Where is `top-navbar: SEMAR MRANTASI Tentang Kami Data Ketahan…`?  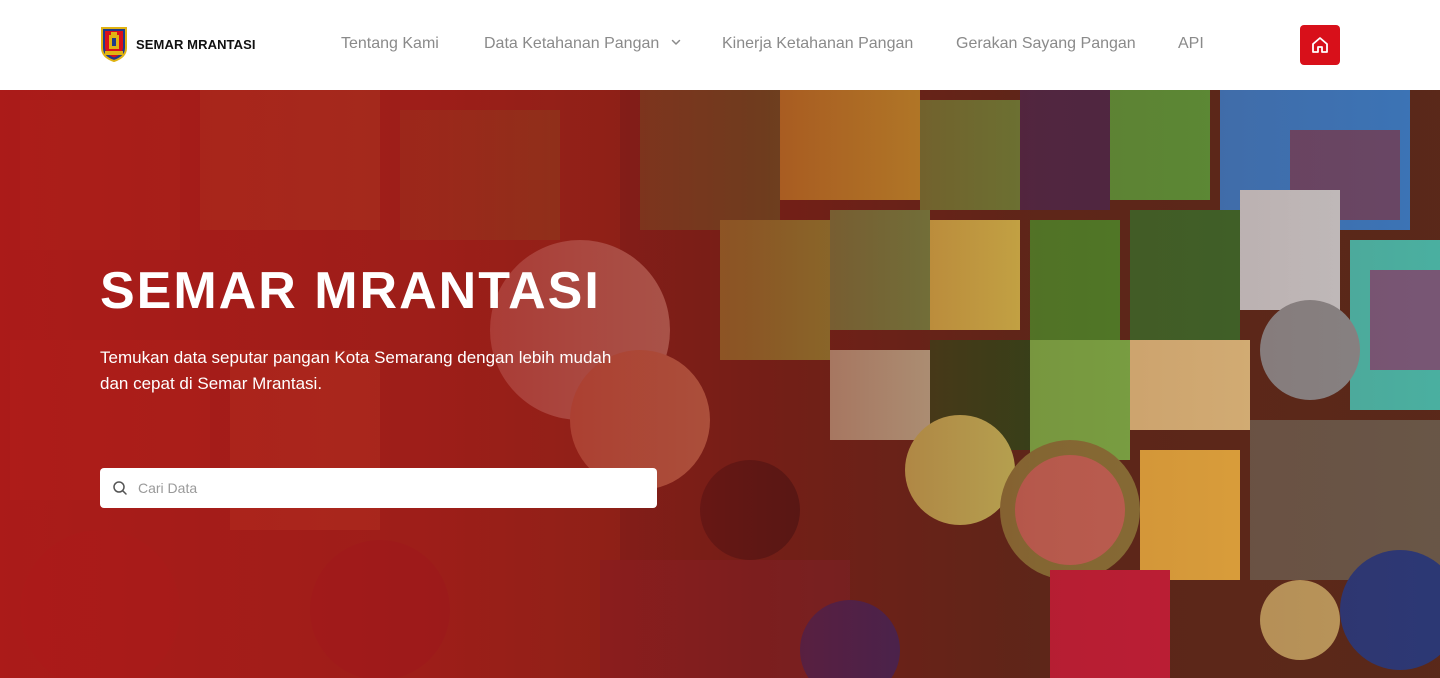
top-navbar: SEMAR MRANTASI Tentang Kami Data Ketahan… is located at coordinates (720, 45).